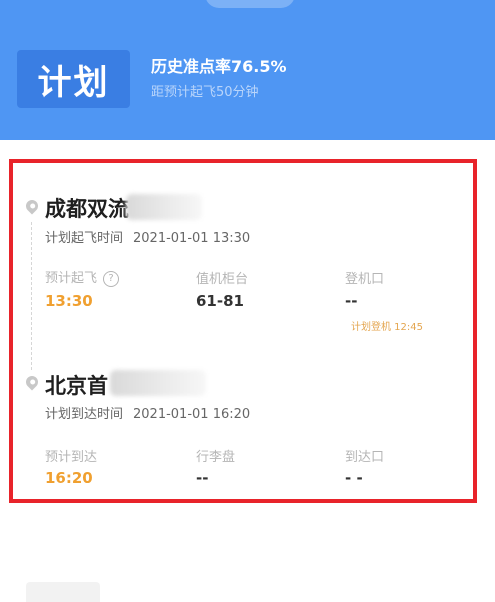  Describe the element at coordinates (84, 414) in the screenshot. I see `arrival-plan-label: 计划到达时间` at that location.